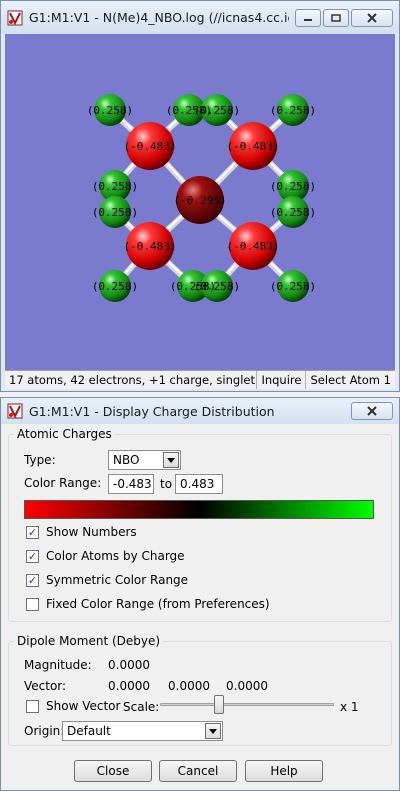 The height and width of the screenshot is (791, 400). What do you see at coordinates (142, 731) in the screenshot?
I see `origin-select: Default` at bounding box center [142, 731].